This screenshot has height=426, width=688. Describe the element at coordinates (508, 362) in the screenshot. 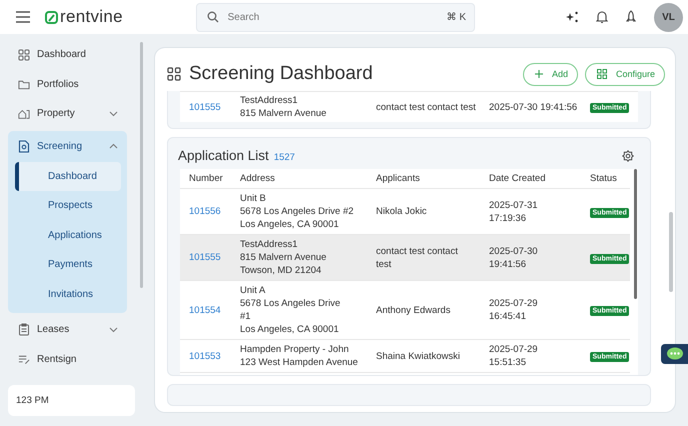

I see `date-line: 15:51:35` at that location.